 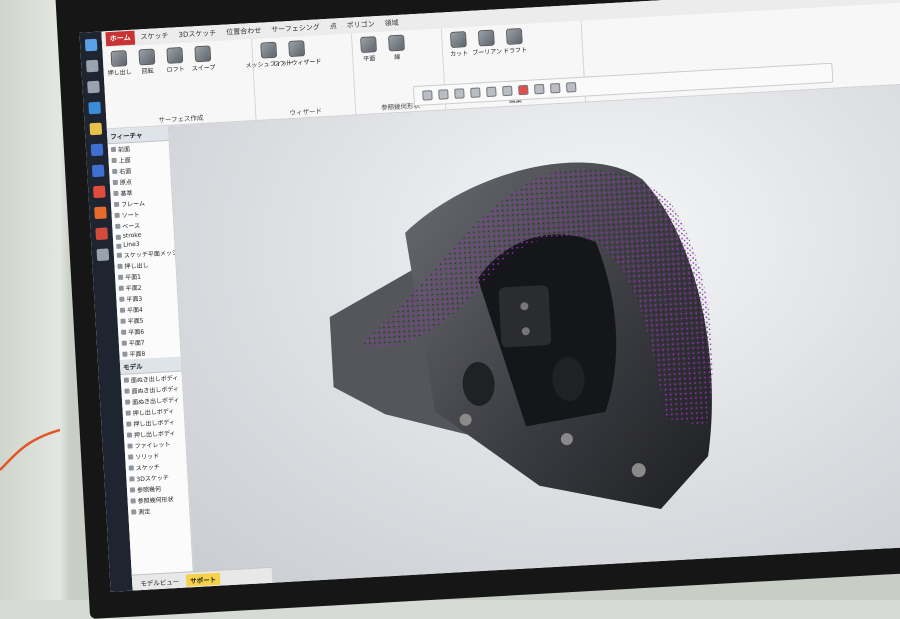 What do you see at coordinates (159, 510) in the screenshot?
I see `model-tree-item: 測定` at bounding box center [159, 510].